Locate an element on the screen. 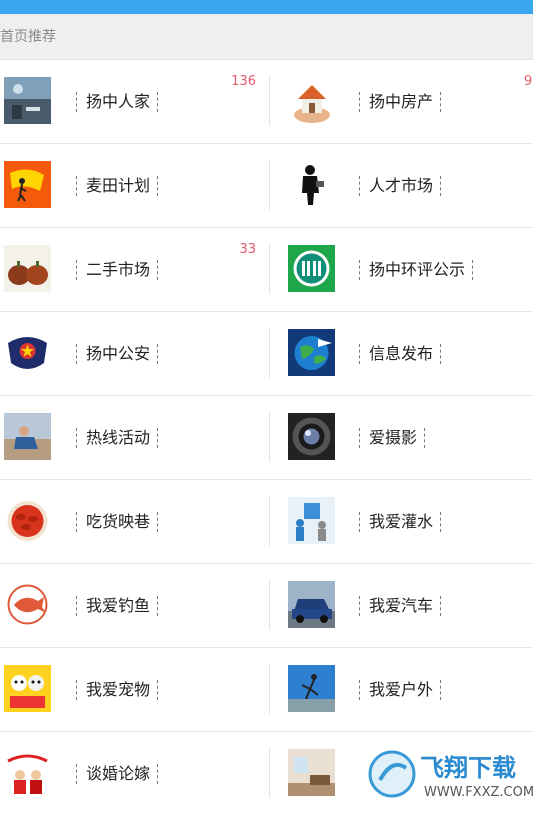  grid-row: 热线活动 爱摄影 is located at coordinates (266, 438).